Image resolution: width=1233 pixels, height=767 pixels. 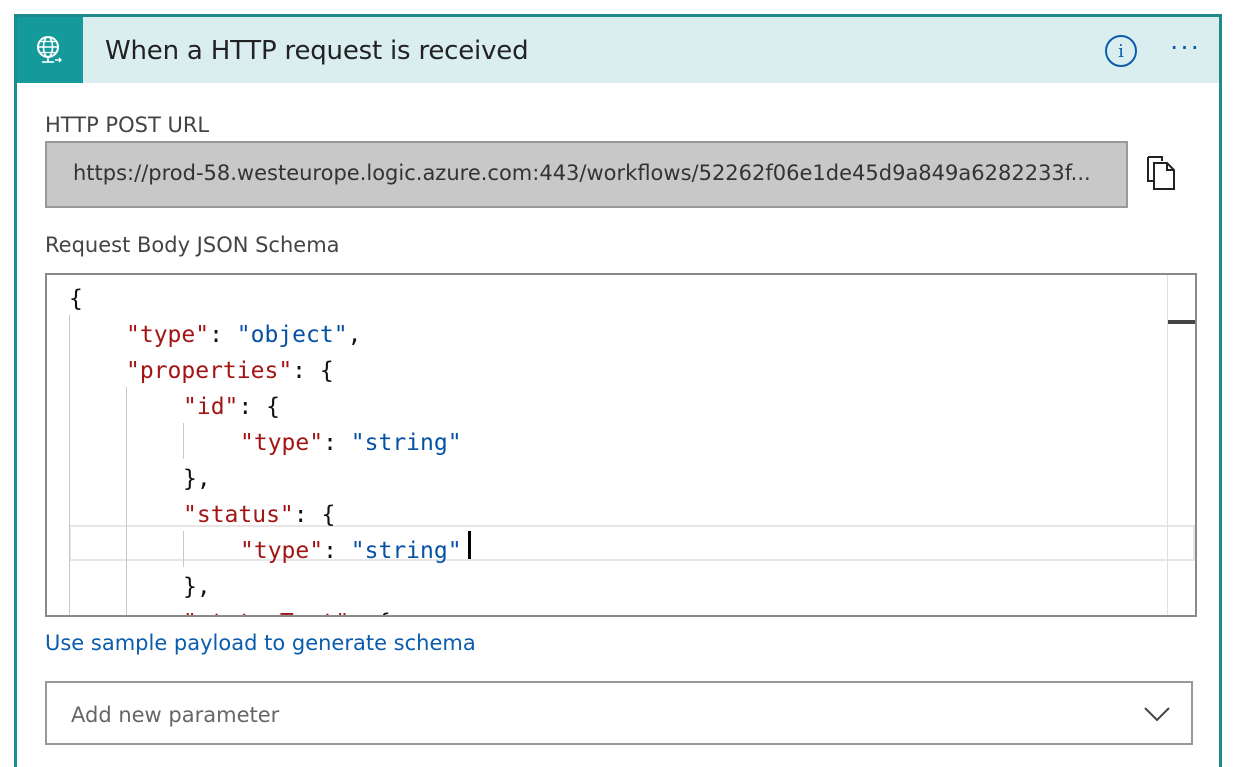 What do you see at coordinates (1167, 445) in the screenshot?
I see `editor-scrollbar` at bounding box center [1167, 445].